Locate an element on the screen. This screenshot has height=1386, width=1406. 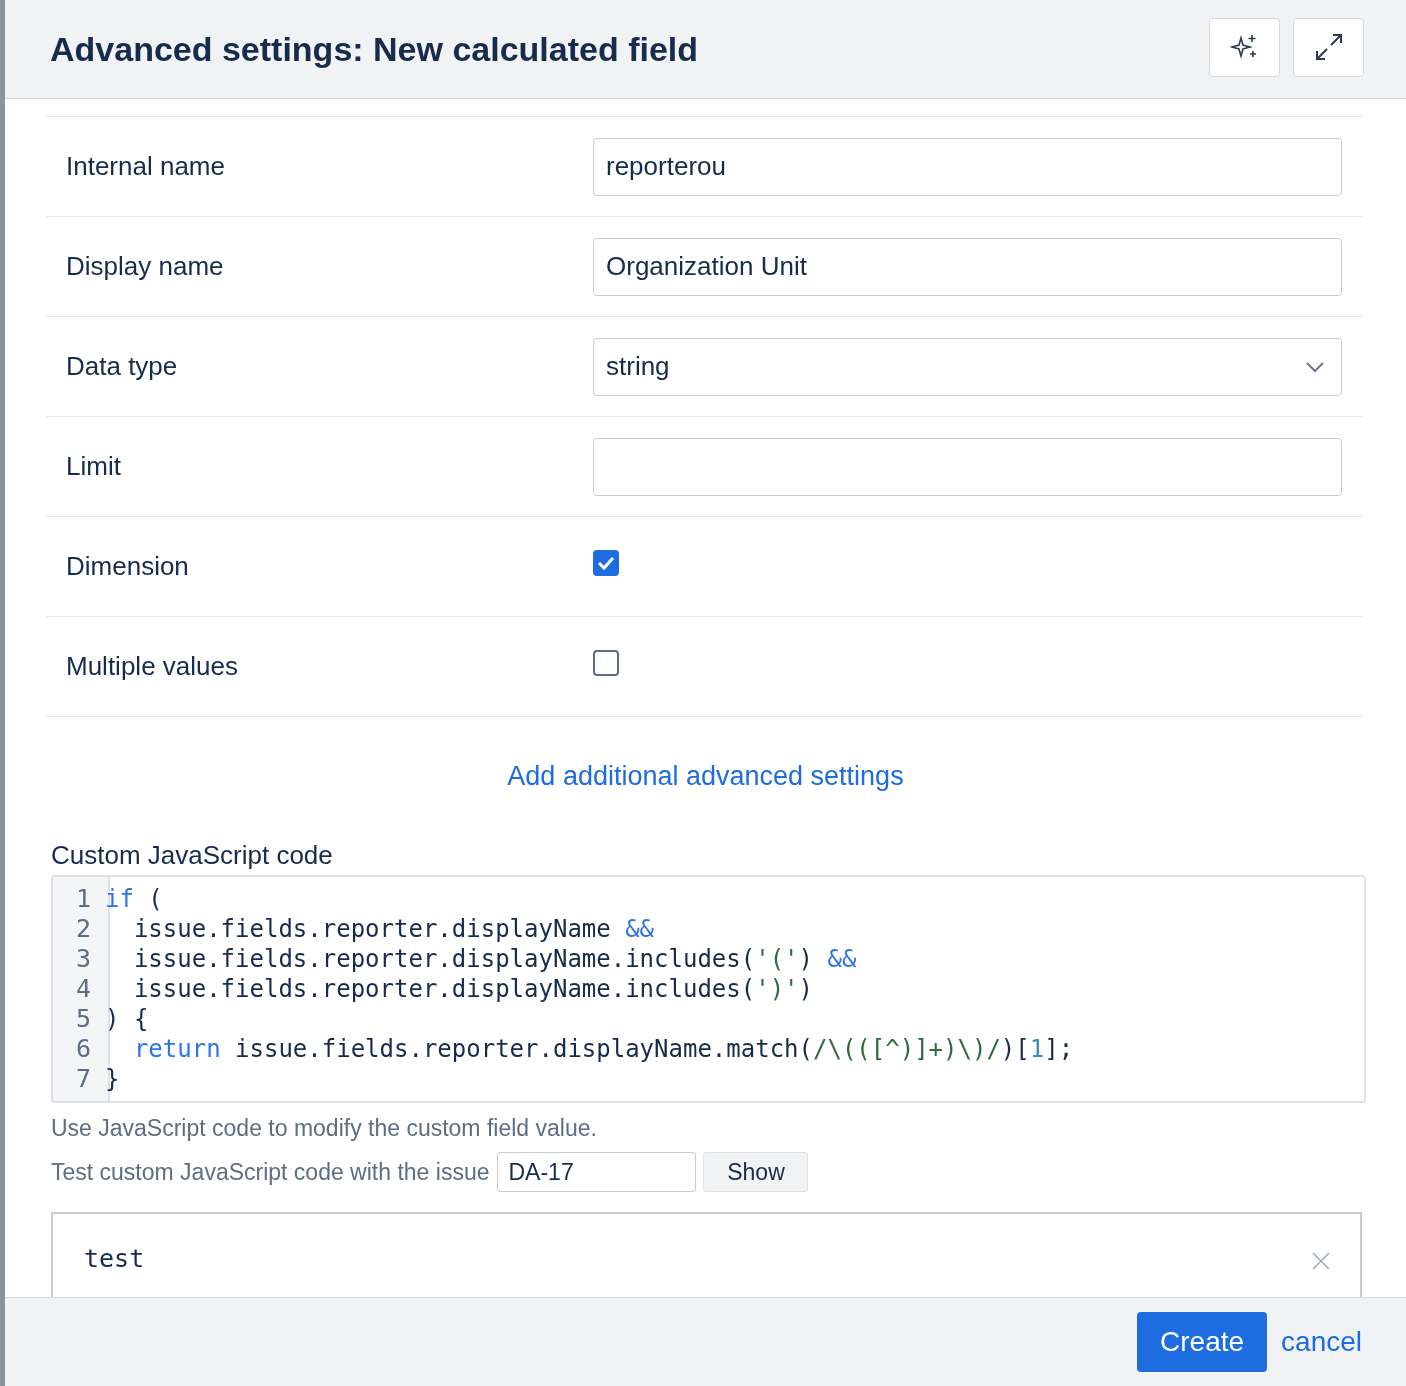
cancel-link: cancel is located at coordinates (1321, 1342).